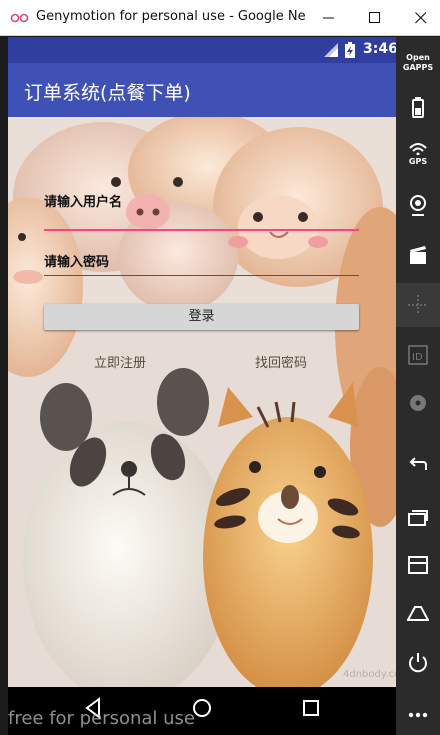 The height and width of the screenshot is (735, 440). I want to click on password-field: 请输入密码, so click(201, 265).